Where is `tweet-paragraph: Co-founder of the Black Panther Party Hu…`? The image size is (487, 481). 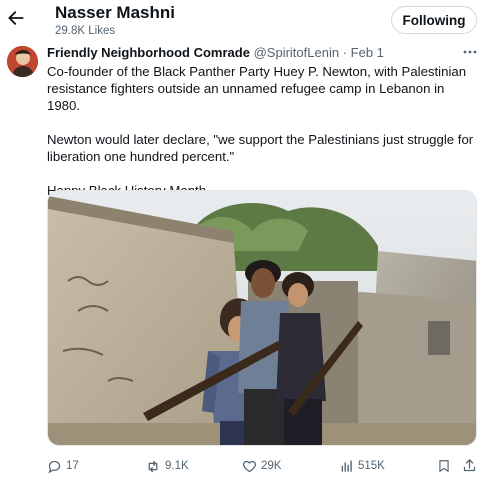 tweet-paragraph: Co-founder of the Black Panther Party Hu… is located at coordinates (257, 88).